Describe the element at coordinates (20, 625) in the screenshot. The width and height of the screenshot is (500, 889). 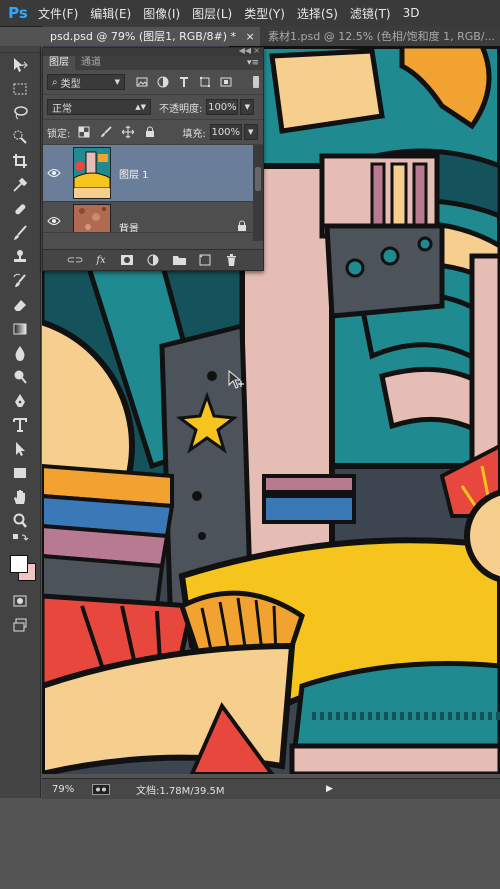
I see `screen-mode-icon` at that location.